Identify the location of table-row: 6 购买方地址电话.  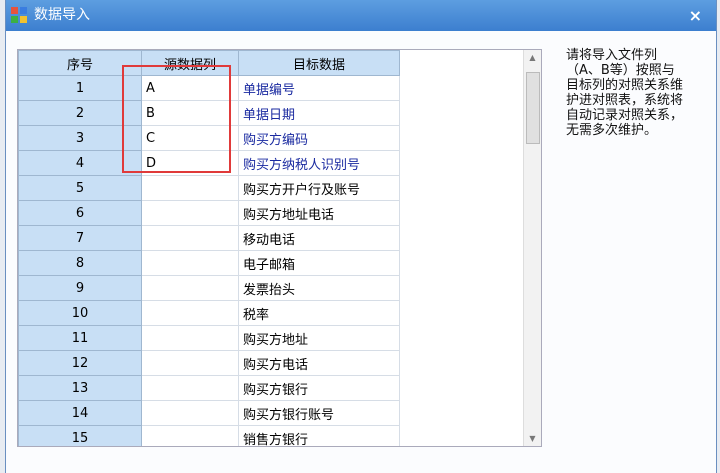
(209, 213).